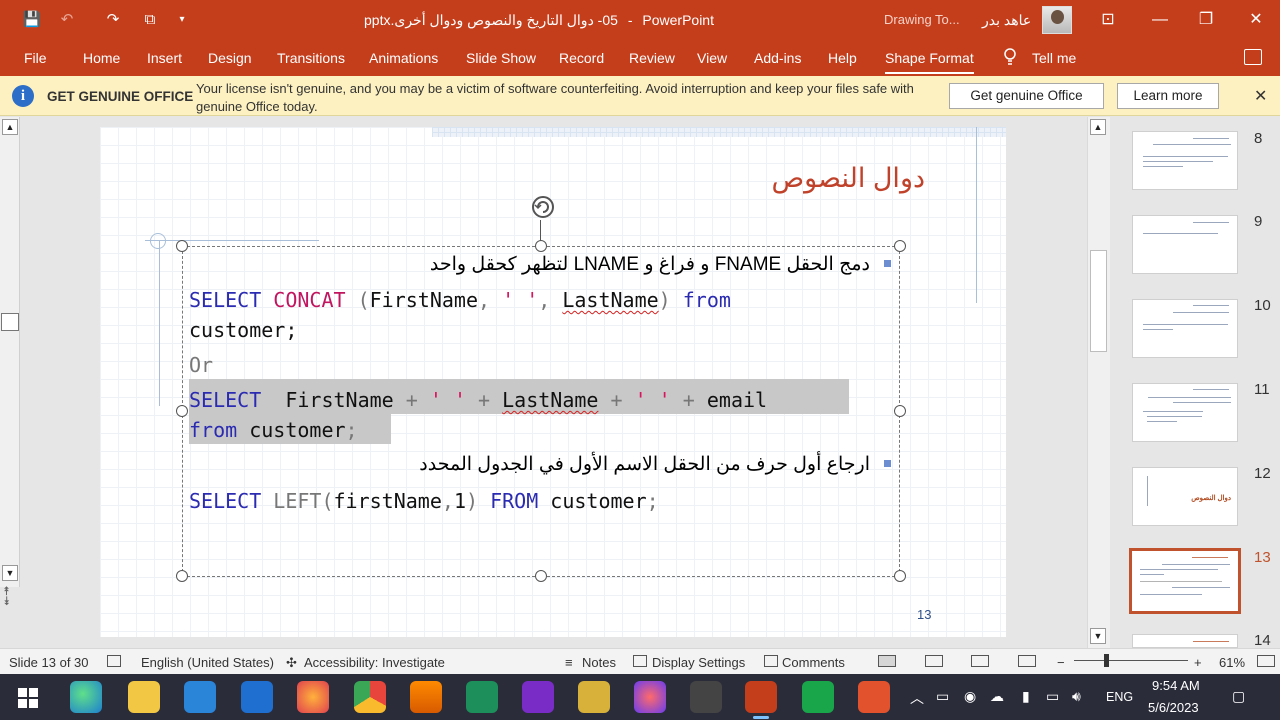 This screenshot has height=720, width=1280. I want to click on tab-review: Review, so click(652, 58).